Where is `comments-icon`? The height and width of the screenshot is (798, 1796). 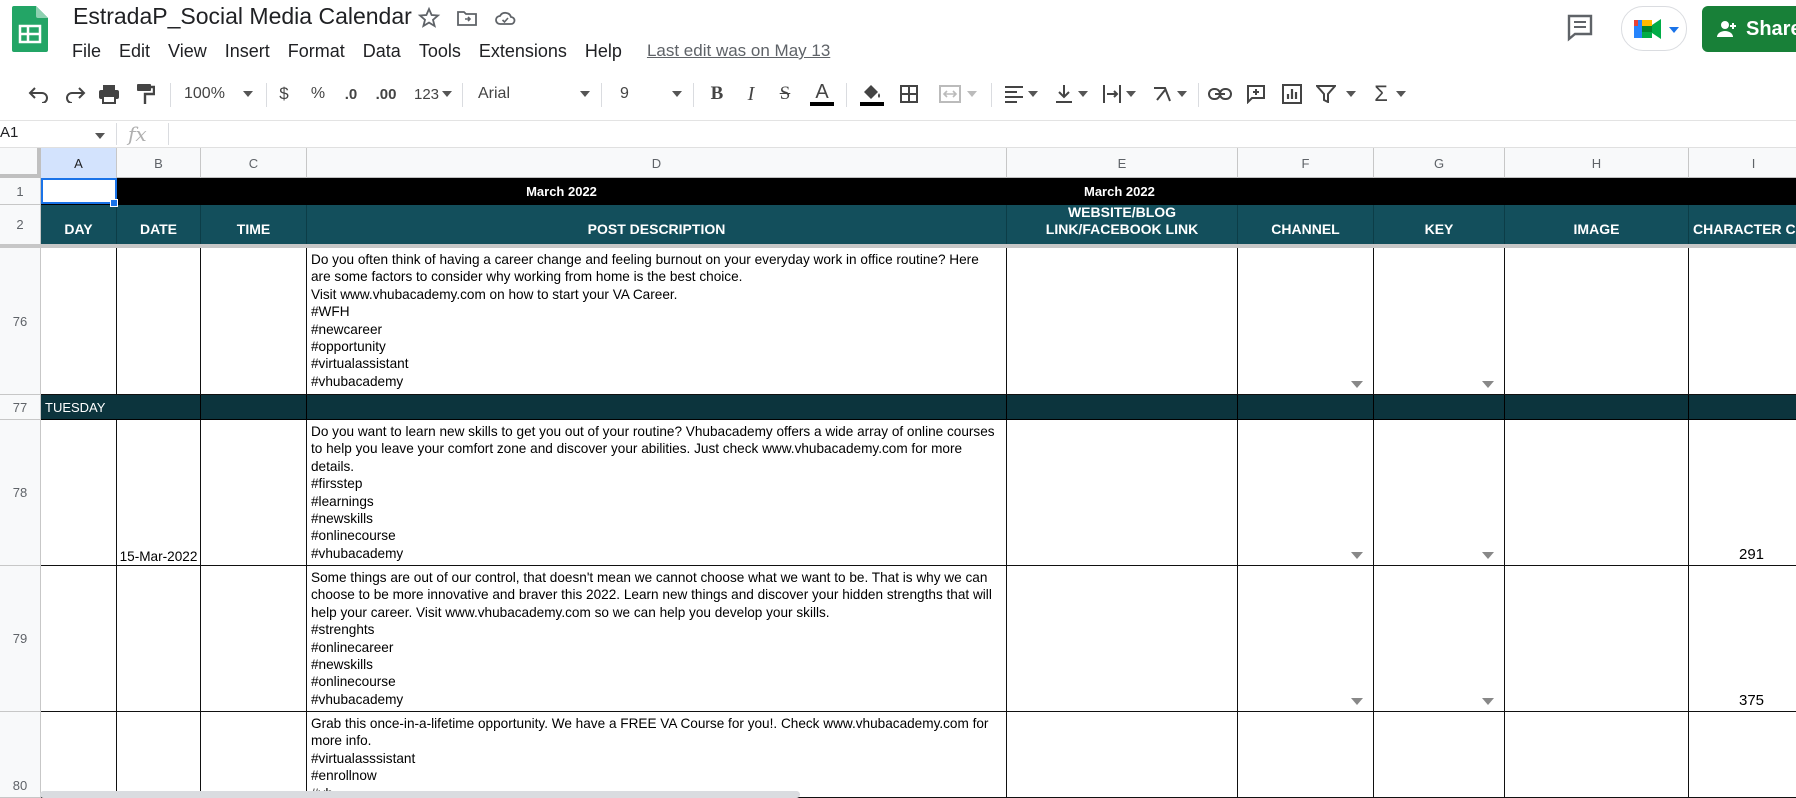 comments-icon is located at coordinates (1580, 27).